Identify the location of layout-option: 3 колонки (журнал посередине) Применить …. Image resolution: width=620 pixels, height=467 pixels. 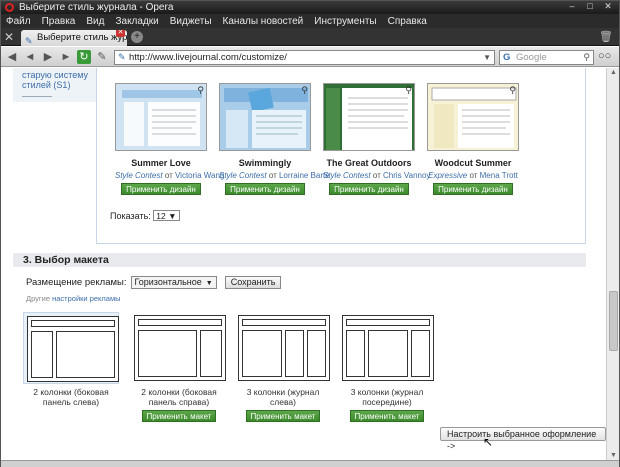
(387, 367).